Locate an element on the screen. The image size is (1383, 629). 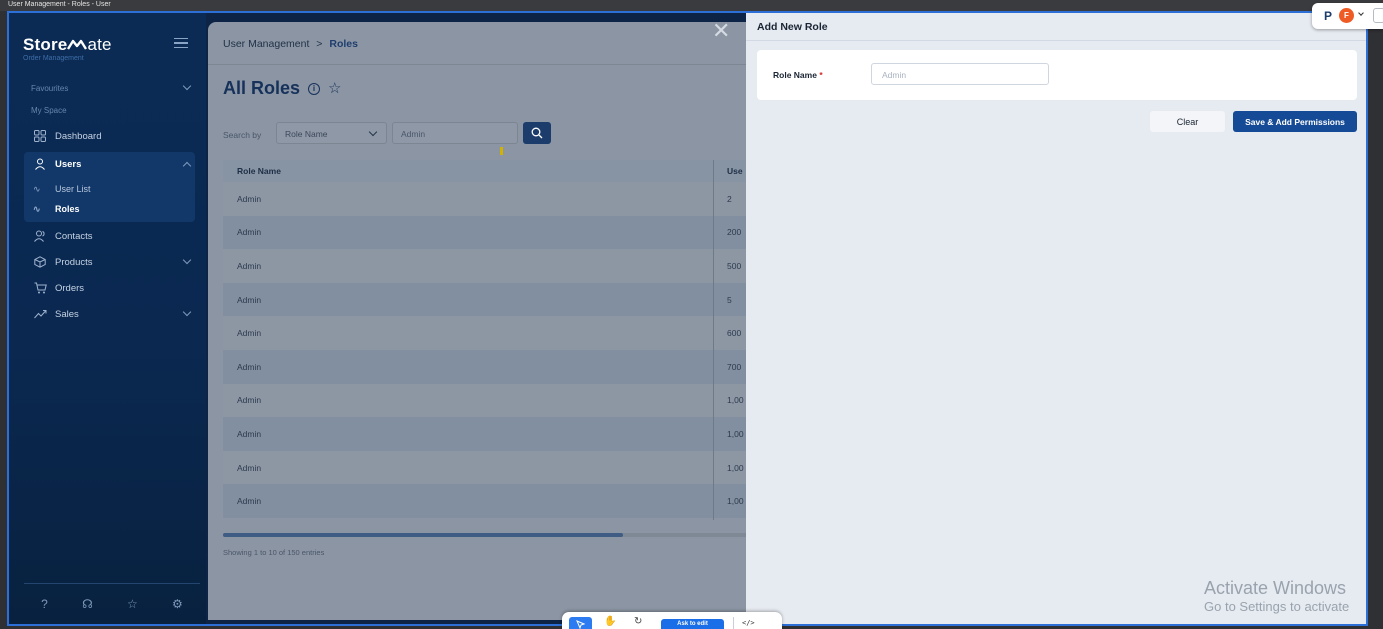
trend-icon is located at coordinates (40, 314).